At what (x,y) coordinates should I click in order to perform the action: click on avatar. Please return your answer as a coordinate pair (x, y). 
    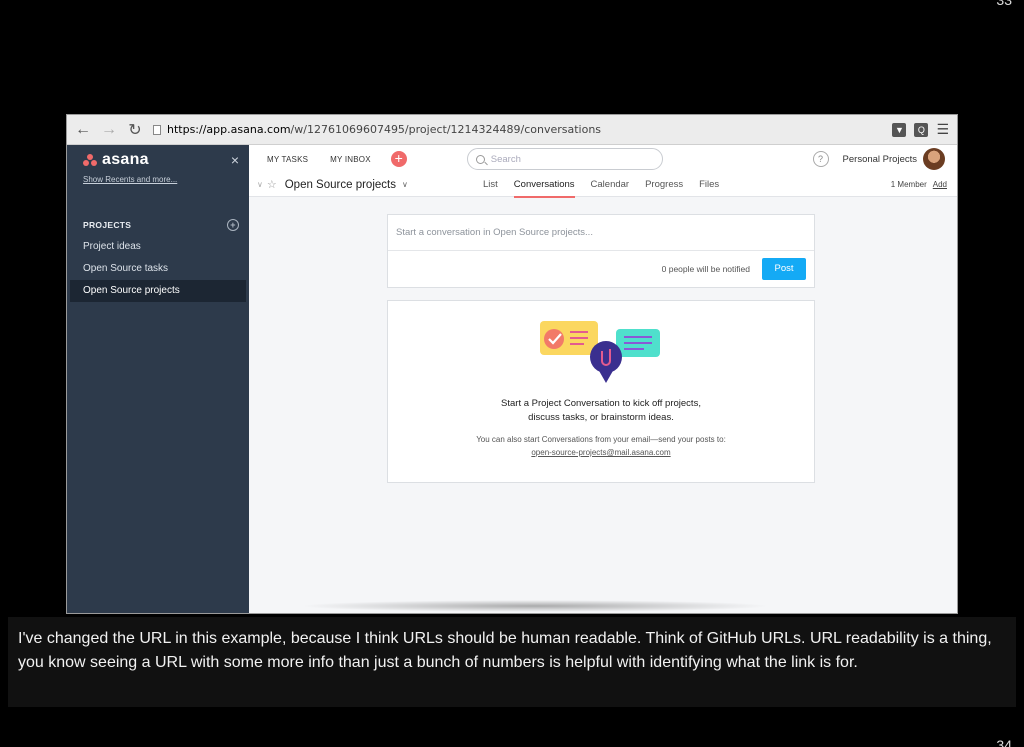
    Looking at the image, I should click on (934, 159).